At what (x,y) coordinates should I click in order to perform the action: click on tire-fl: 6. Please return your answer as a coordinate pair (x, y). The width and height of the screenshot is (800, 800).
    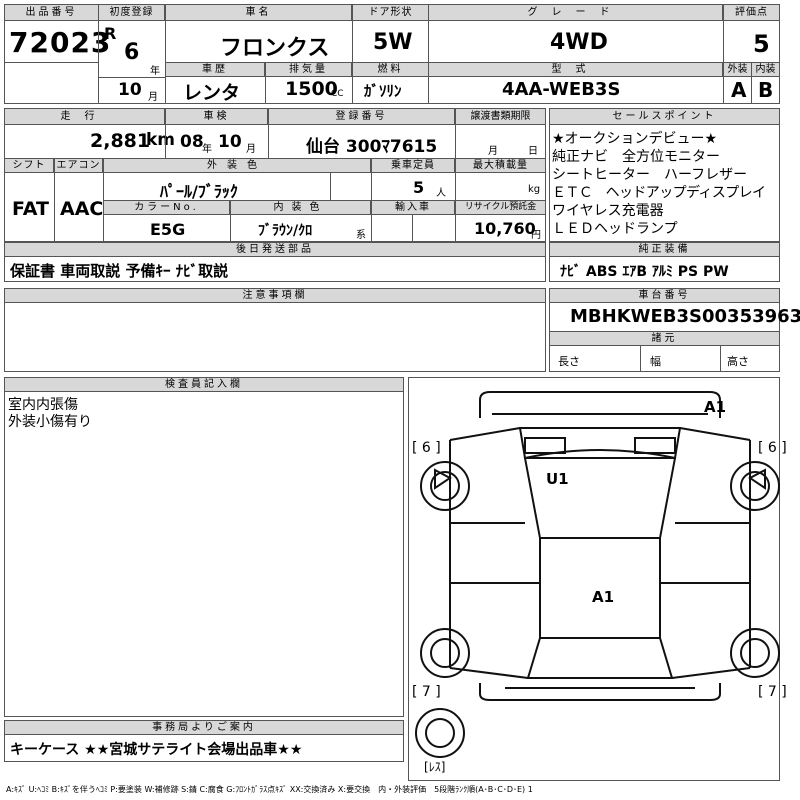
    Looking at the image, I should click on (426, 448).